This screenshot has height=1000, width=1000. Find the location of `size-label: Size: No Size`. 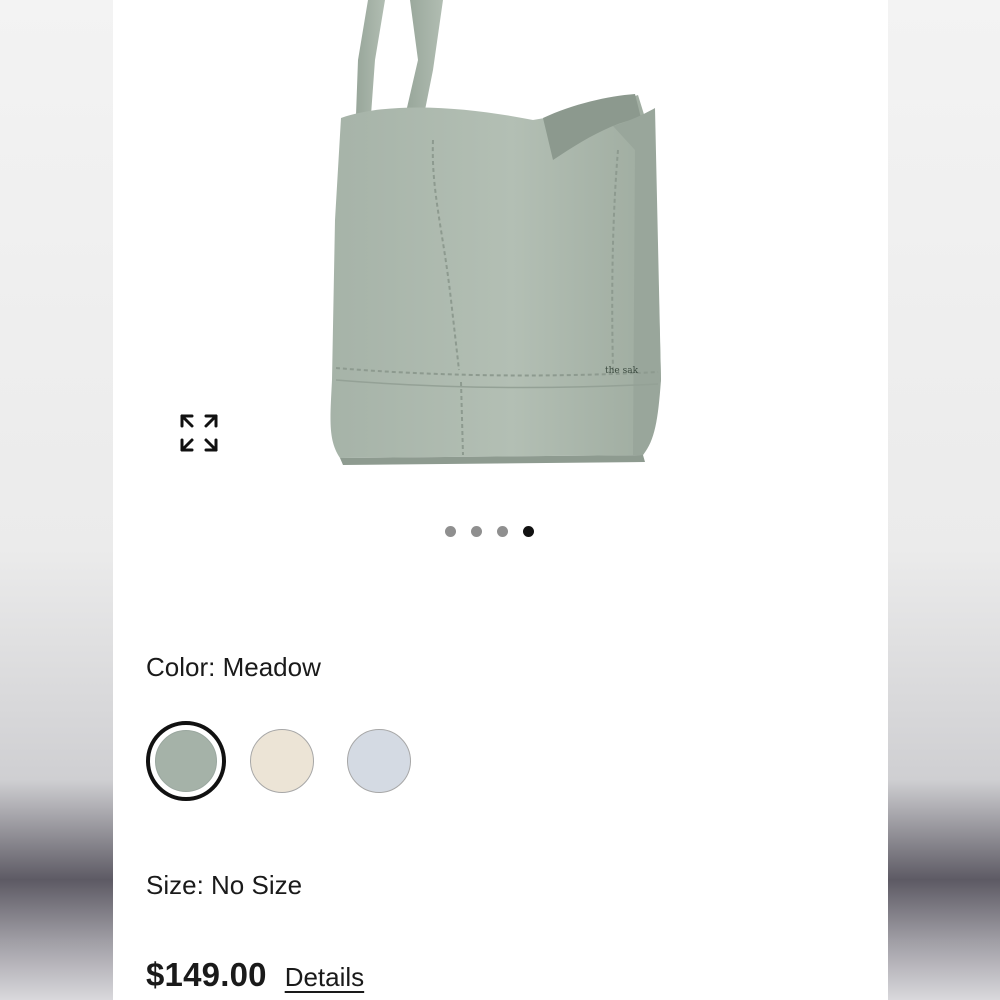

size-label: Size: No Size is located at coordinates (224, 885).